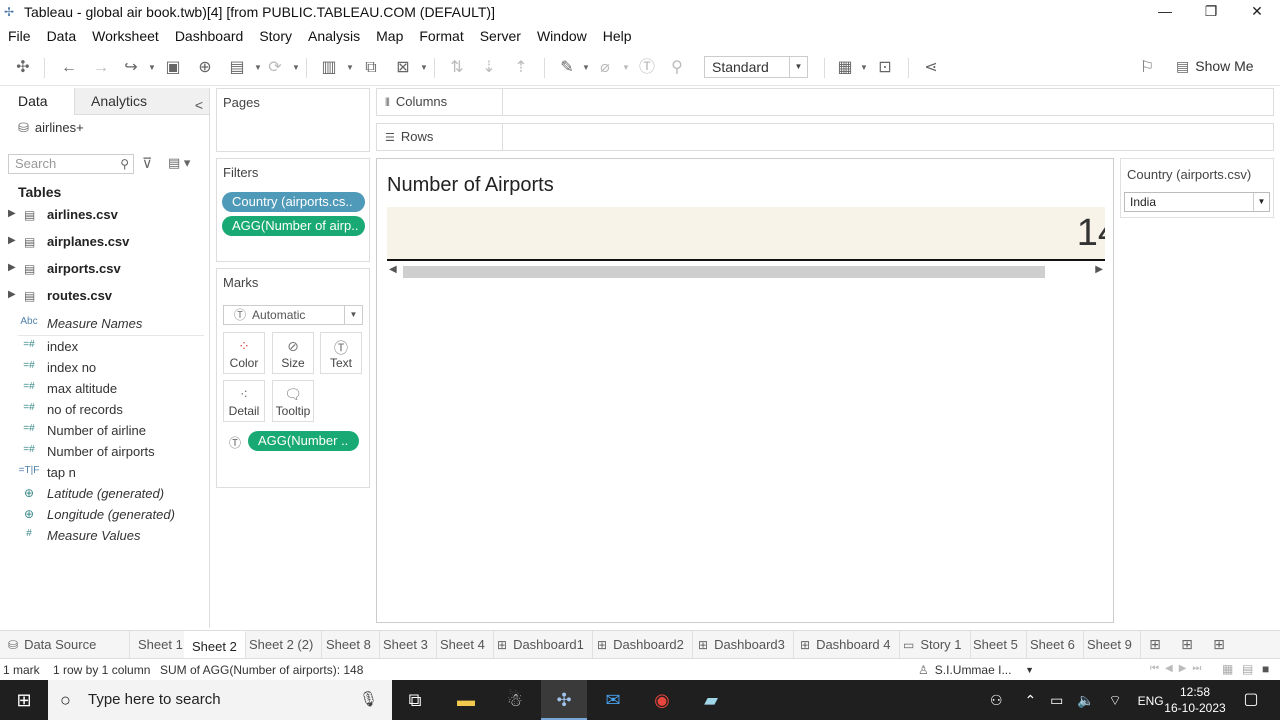 Image resolution: width=1280 pixels, height=721 pixels. What do you see at coordinates (864, 68) in the screenshot?
I see `cards-dropdown-icon: ▼` at bounding box center [864, 68].